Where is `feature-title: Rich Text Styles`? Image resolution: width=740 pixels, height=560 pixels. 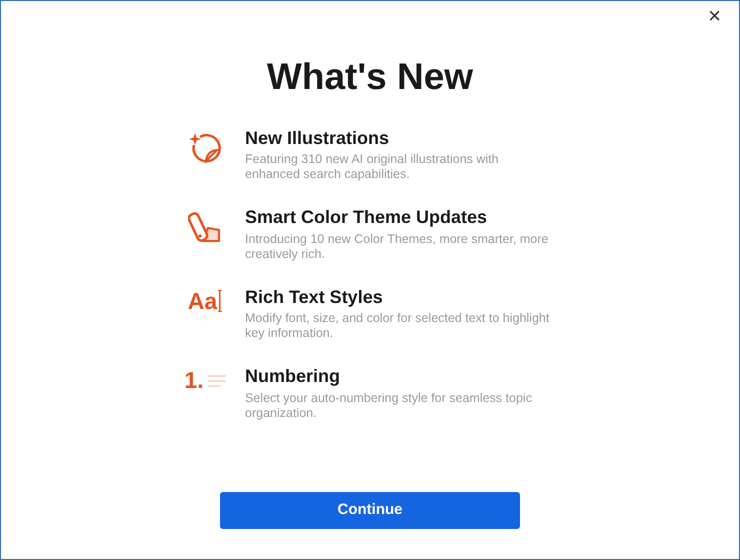 feature-title: Rich Text Styles is located at coordinates (314, 297).